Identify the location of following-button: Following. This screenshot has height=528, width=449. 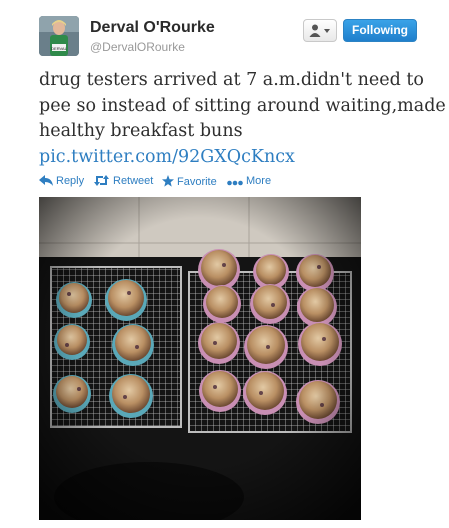
(380, 30).